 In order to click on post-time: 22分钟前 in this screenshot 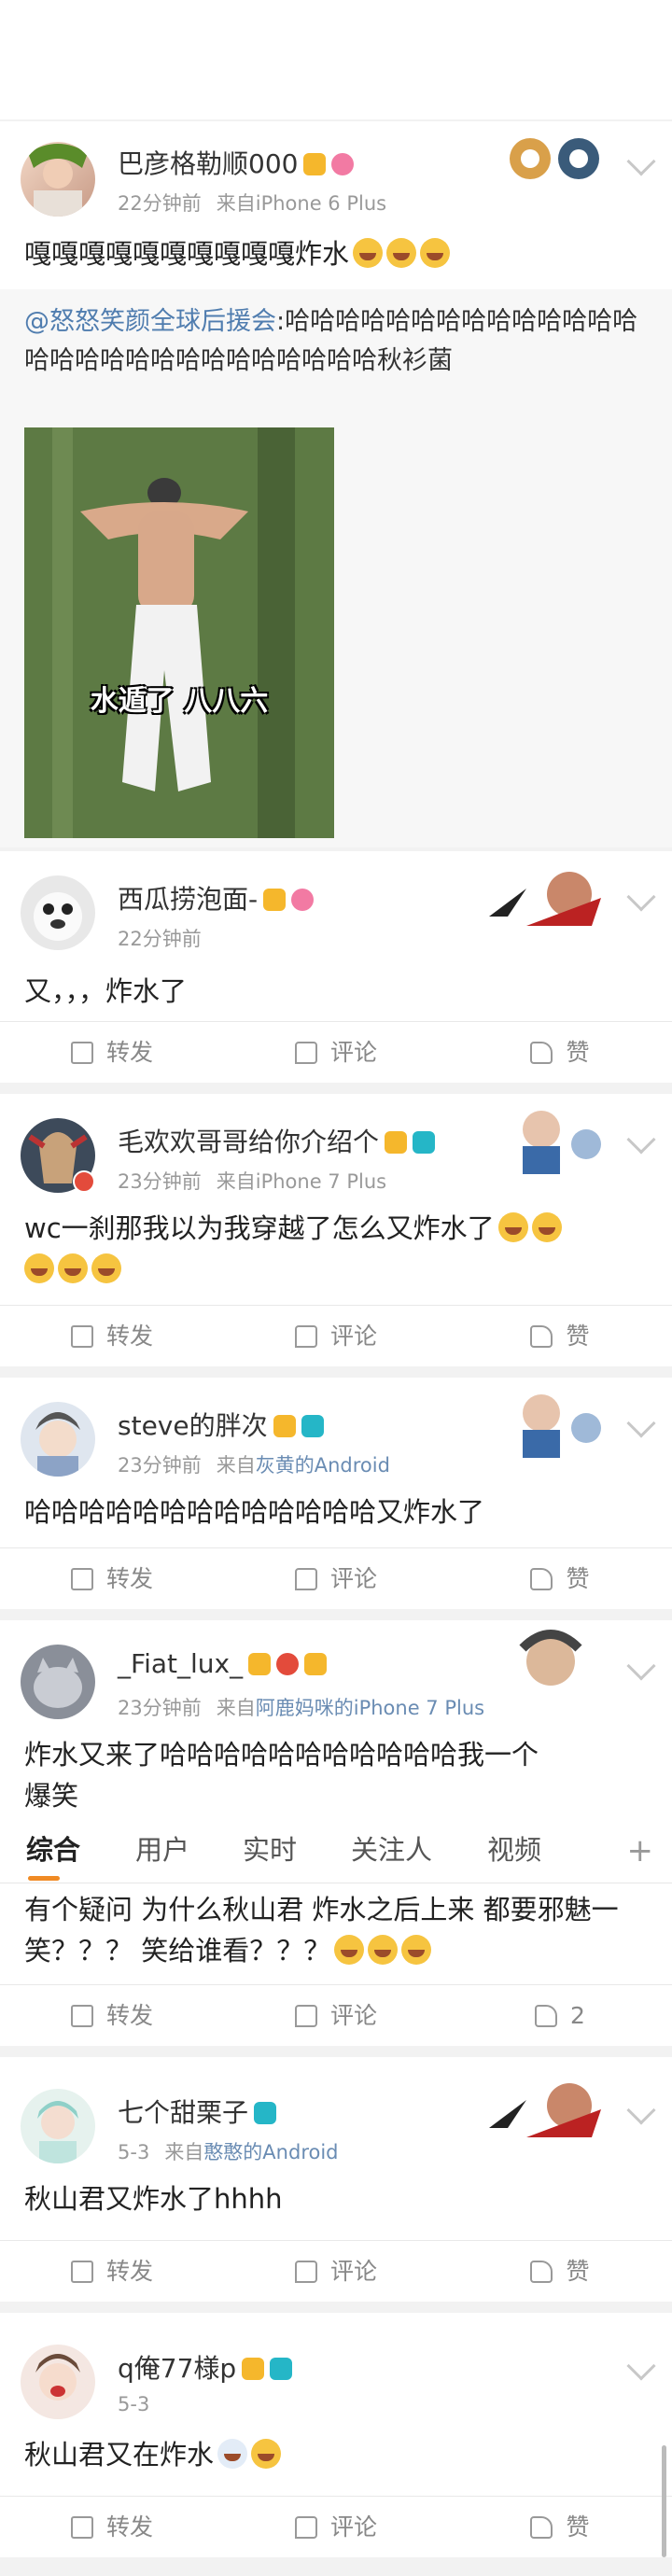, I will do `click(160, 203)`.